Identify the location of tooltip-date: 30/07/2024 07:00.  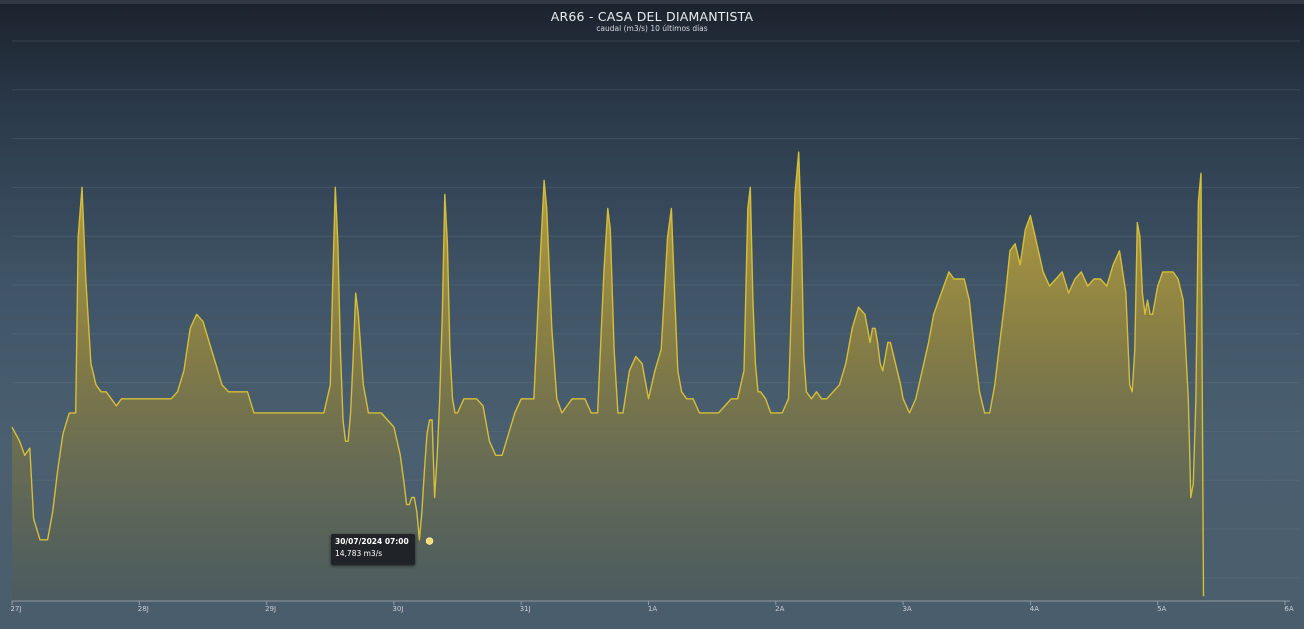
(372, 541).